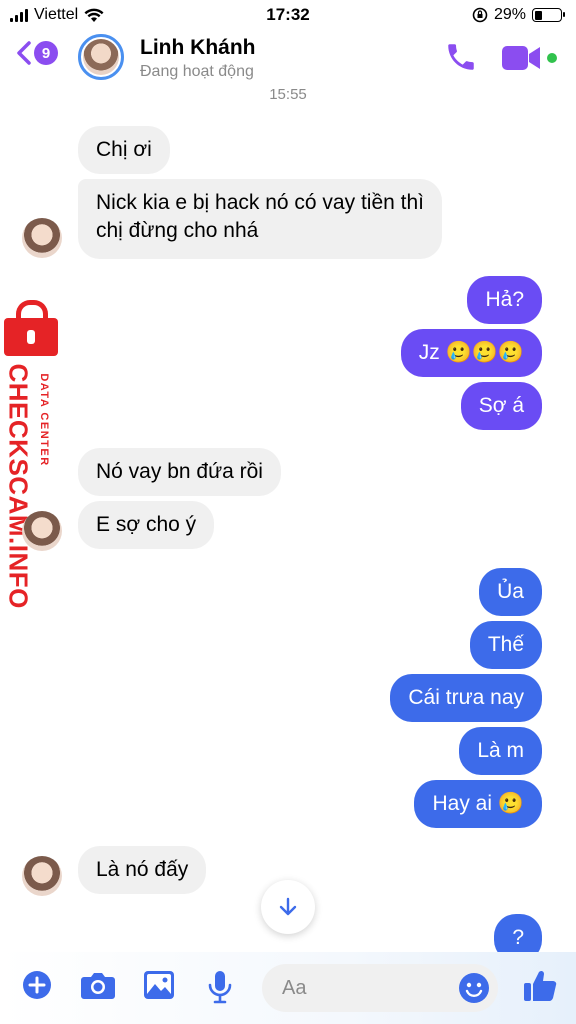 The height and width of the screenshot is (1024, 576). I want to click on message-bubble-incoming: Là nó đấy, so click(142, 870).